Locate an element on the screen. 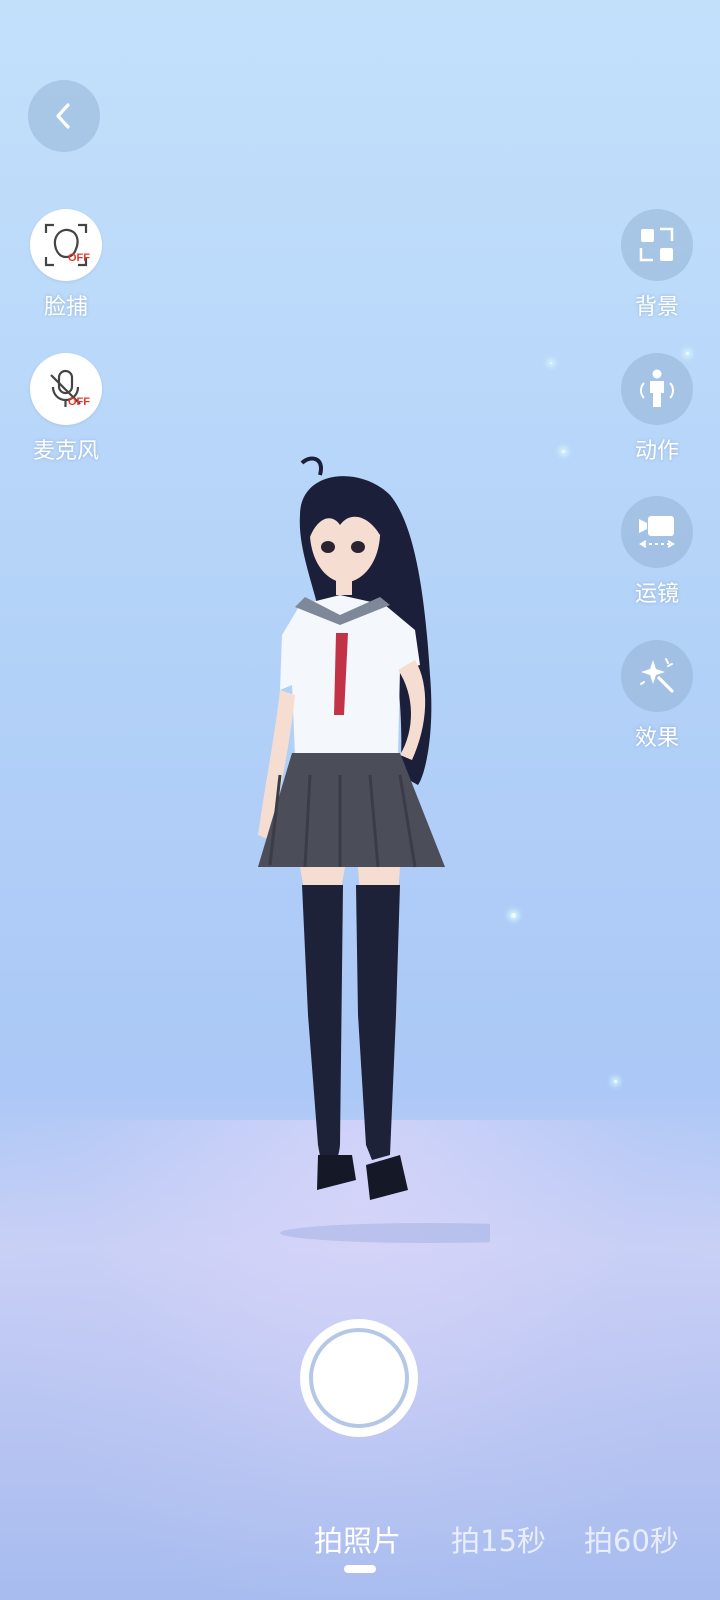  back-button is located at coordinates (64, 116).